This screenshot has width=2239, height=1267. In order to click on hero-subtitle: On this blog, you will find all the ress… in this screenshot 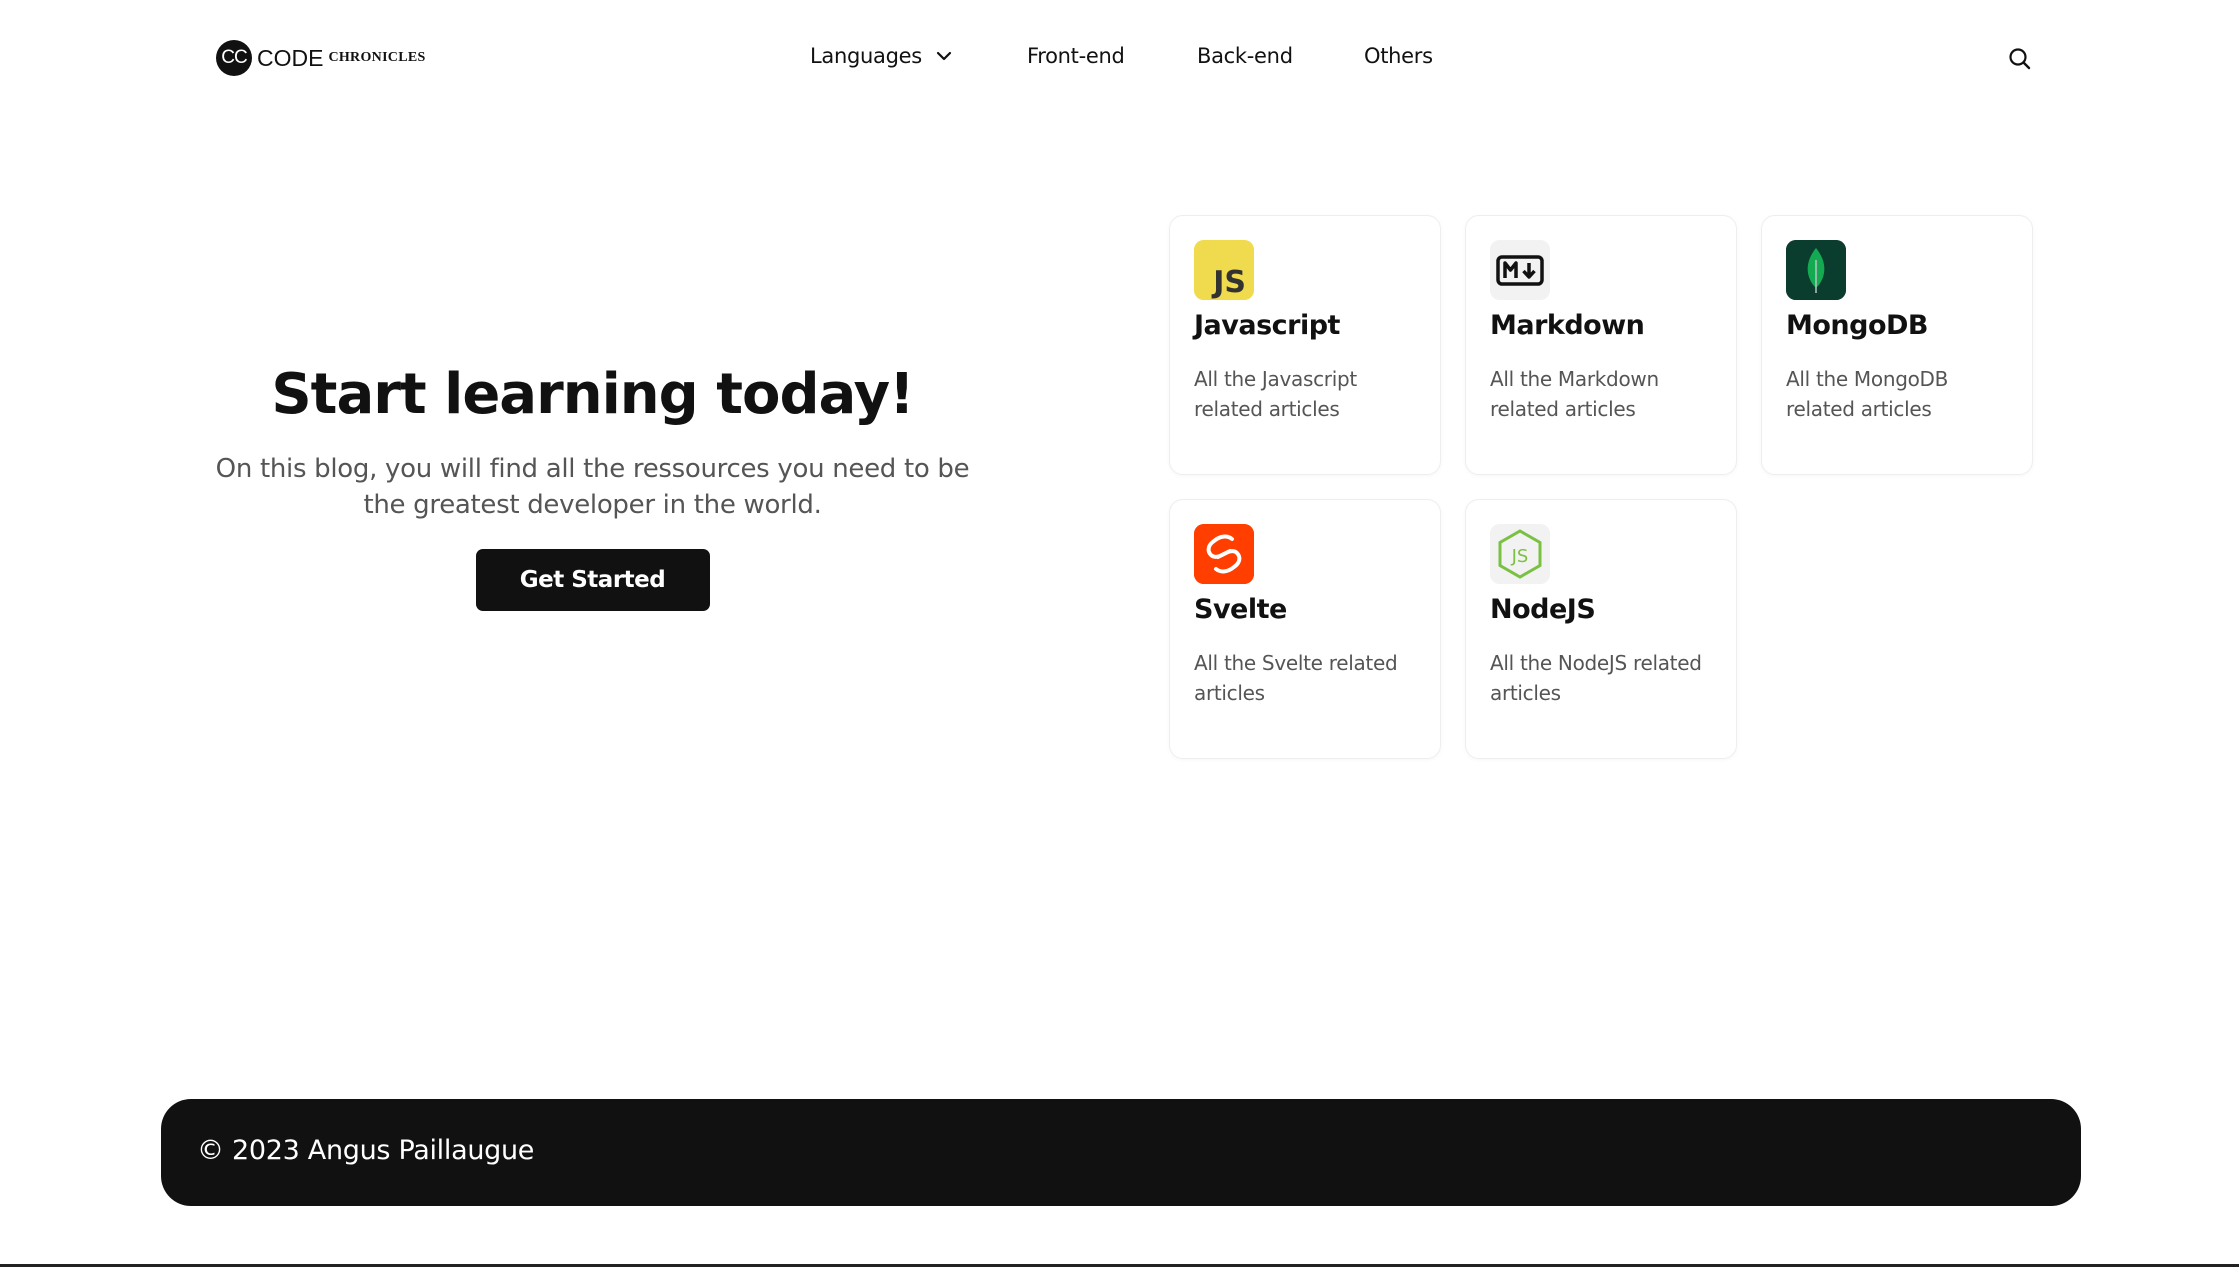, I will do `click(592, 487)`.